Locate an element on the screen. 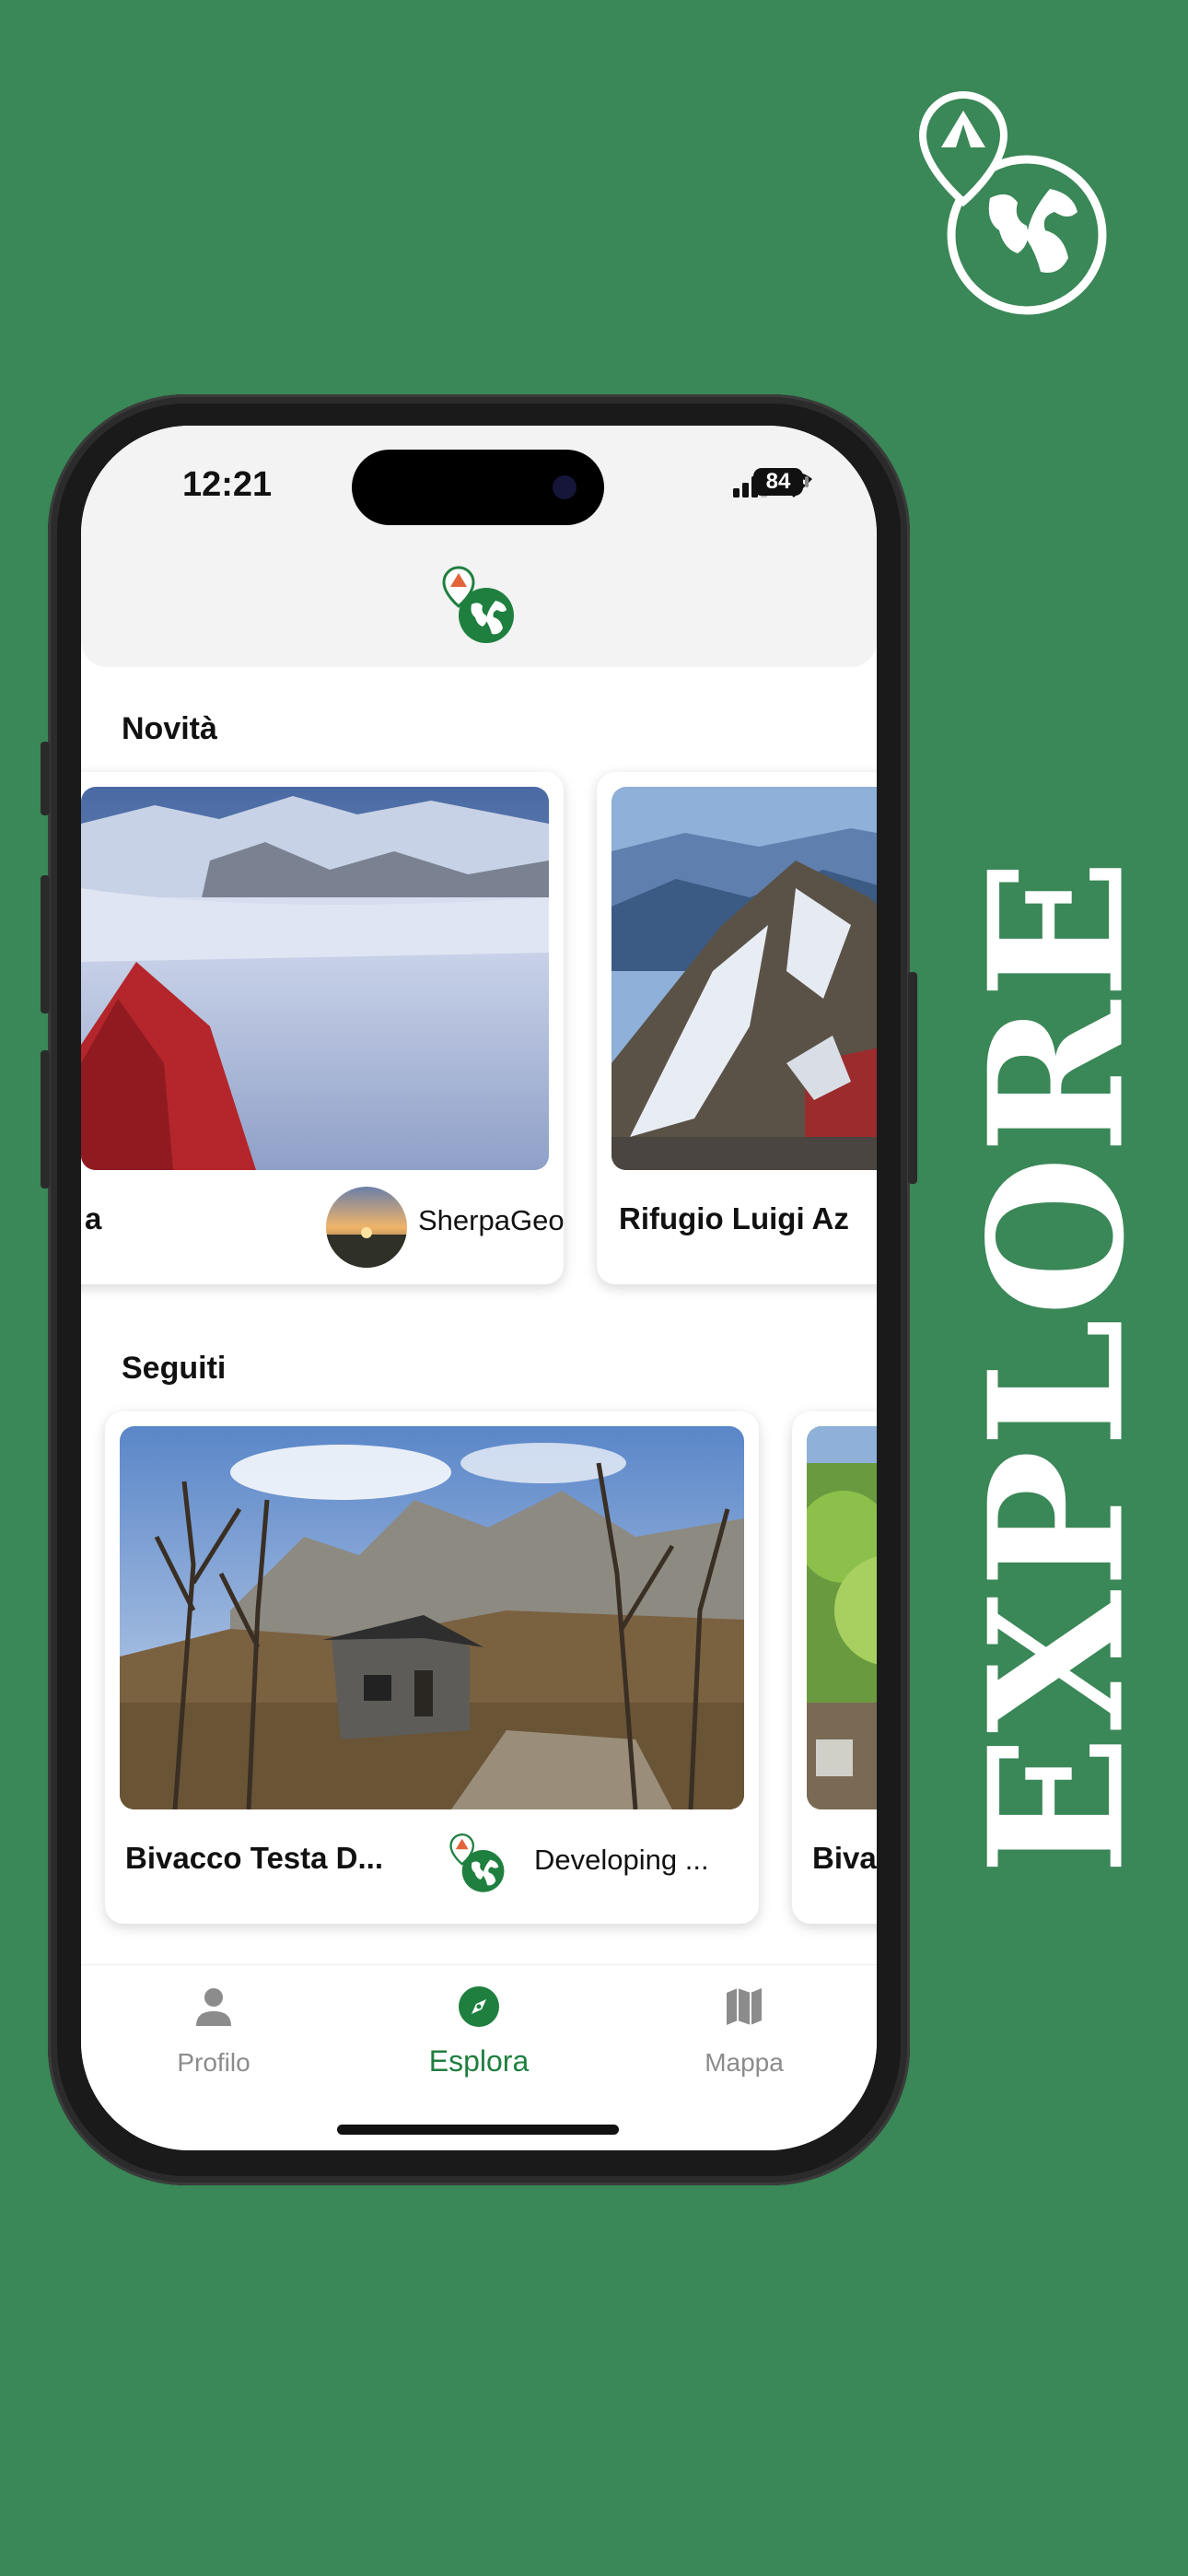  author-name: SherpaGeo is located at coordinates (491, 1220).